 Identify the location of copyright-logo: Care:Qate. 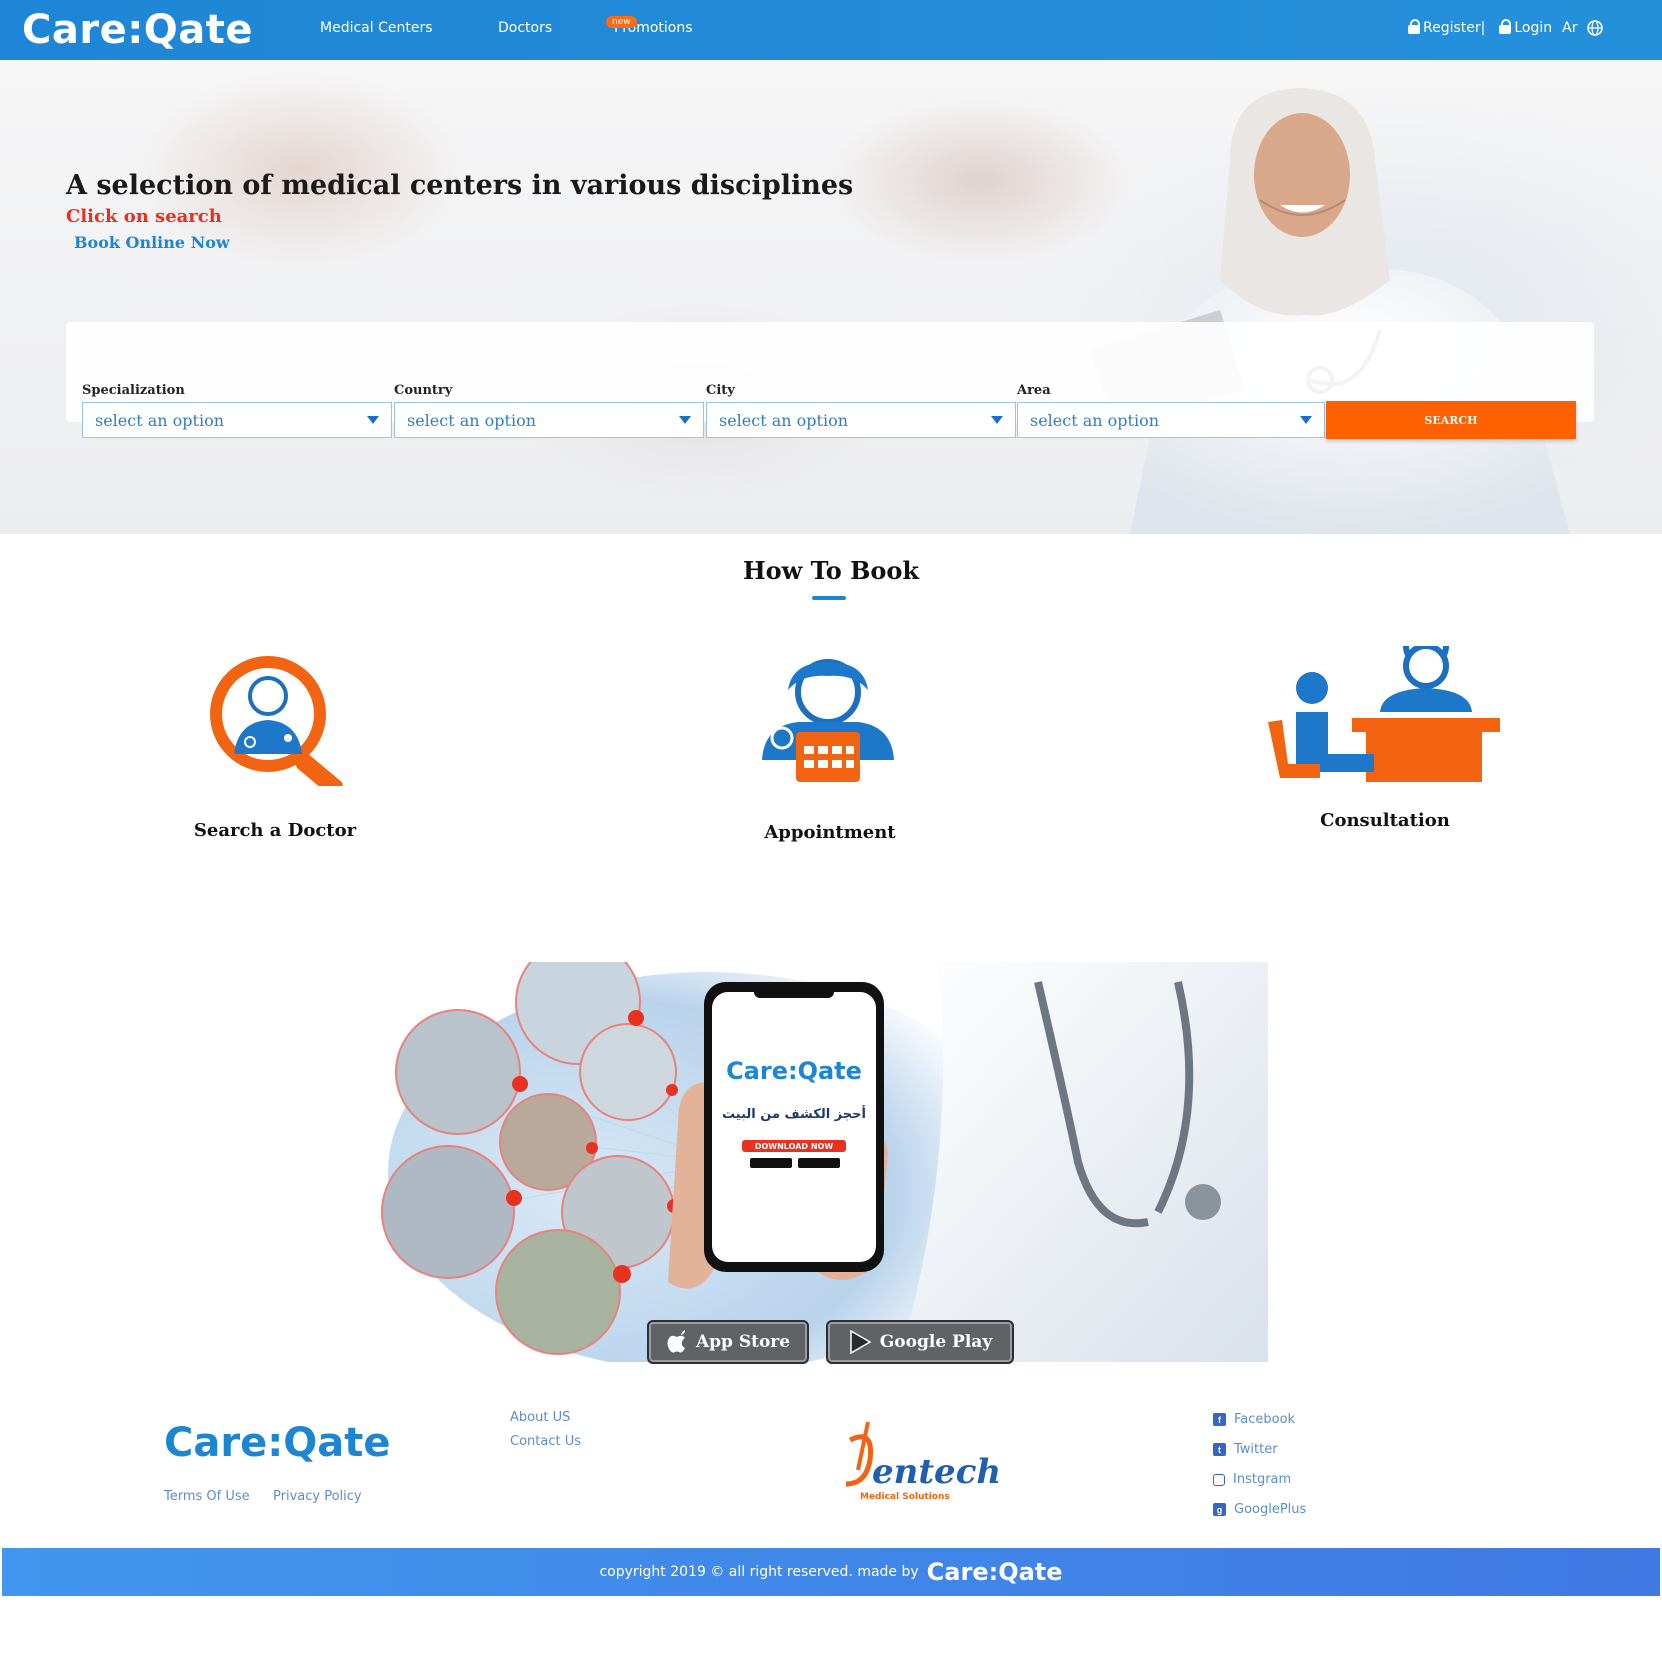
(995, 1572).